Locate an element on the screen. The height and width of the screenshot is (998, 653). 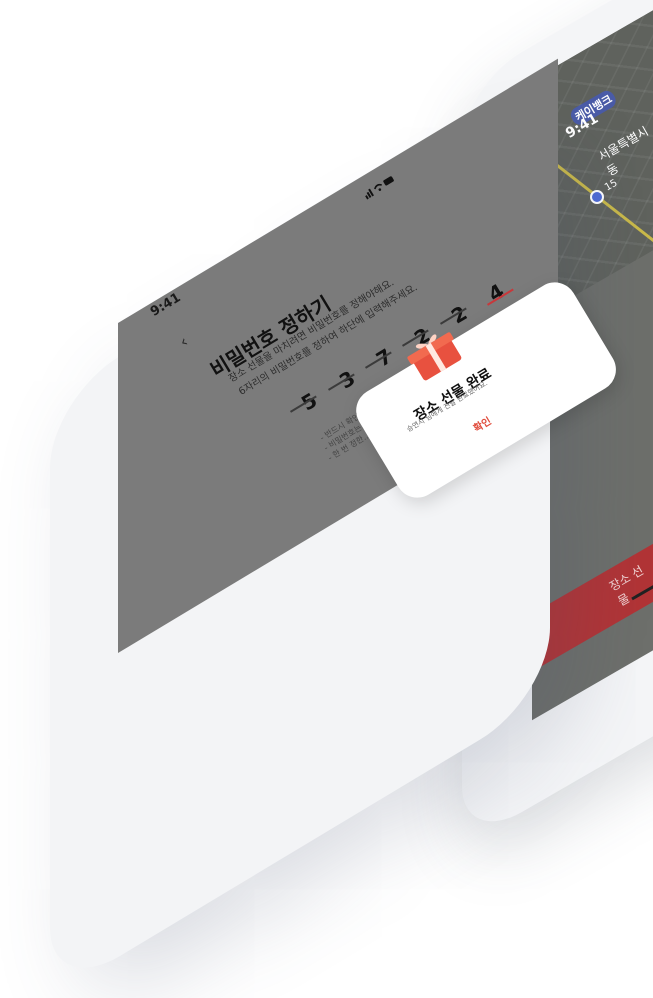
status-indicators-icon is located at coordinates (380, 187).